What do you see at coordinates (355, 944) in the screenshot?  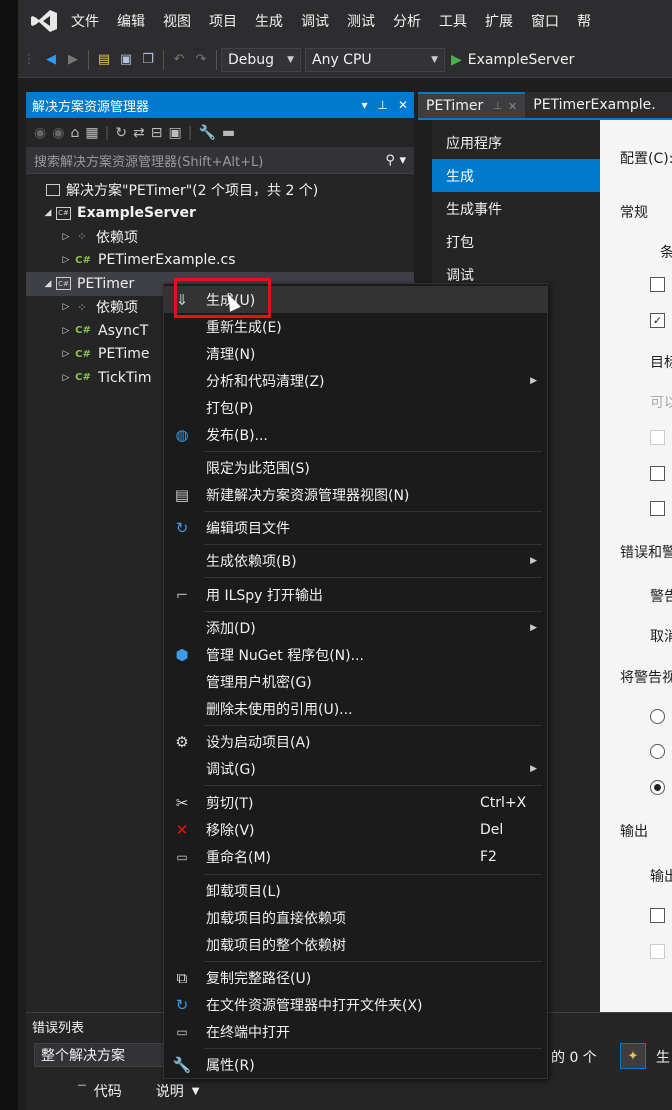 I see `menu-item-load-dep-tree: 加载项目的整个依赖树` at bounding box center [355, 944].